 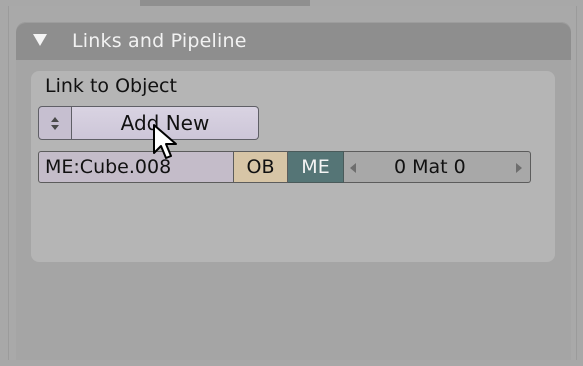 What do you see at coordinates (40, 40) in the screenshot?
I see `collapse-triangle-icon` at bounding box center [40, 40].